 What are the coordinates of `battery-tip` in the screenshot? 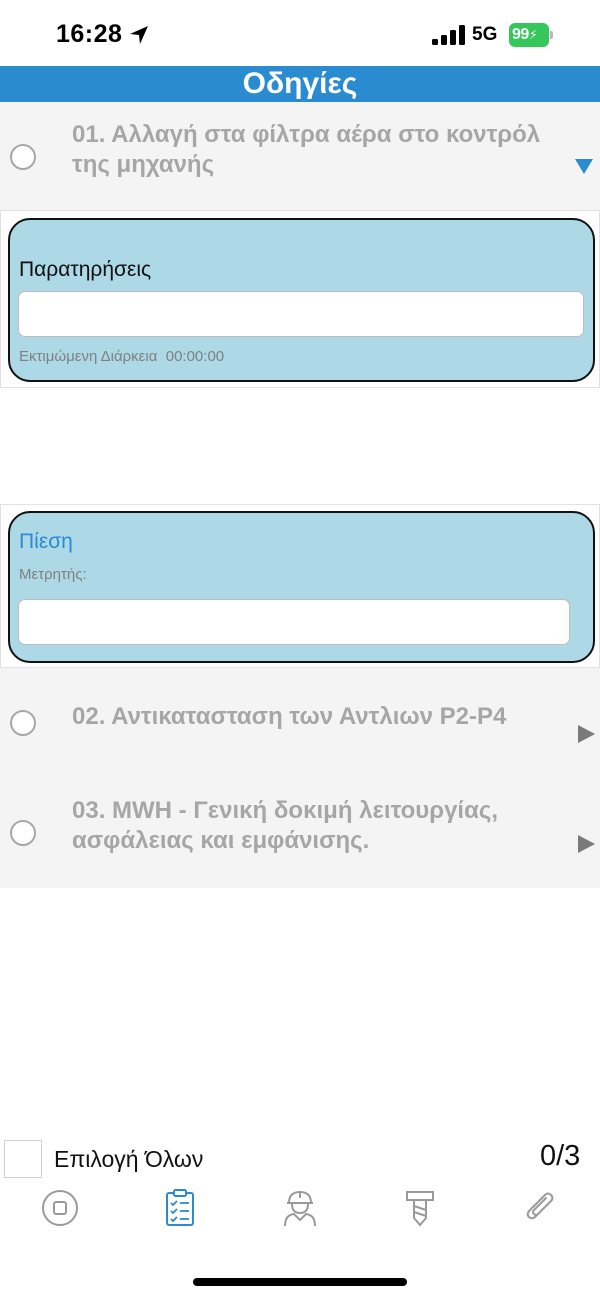 It's located at (551, 35).